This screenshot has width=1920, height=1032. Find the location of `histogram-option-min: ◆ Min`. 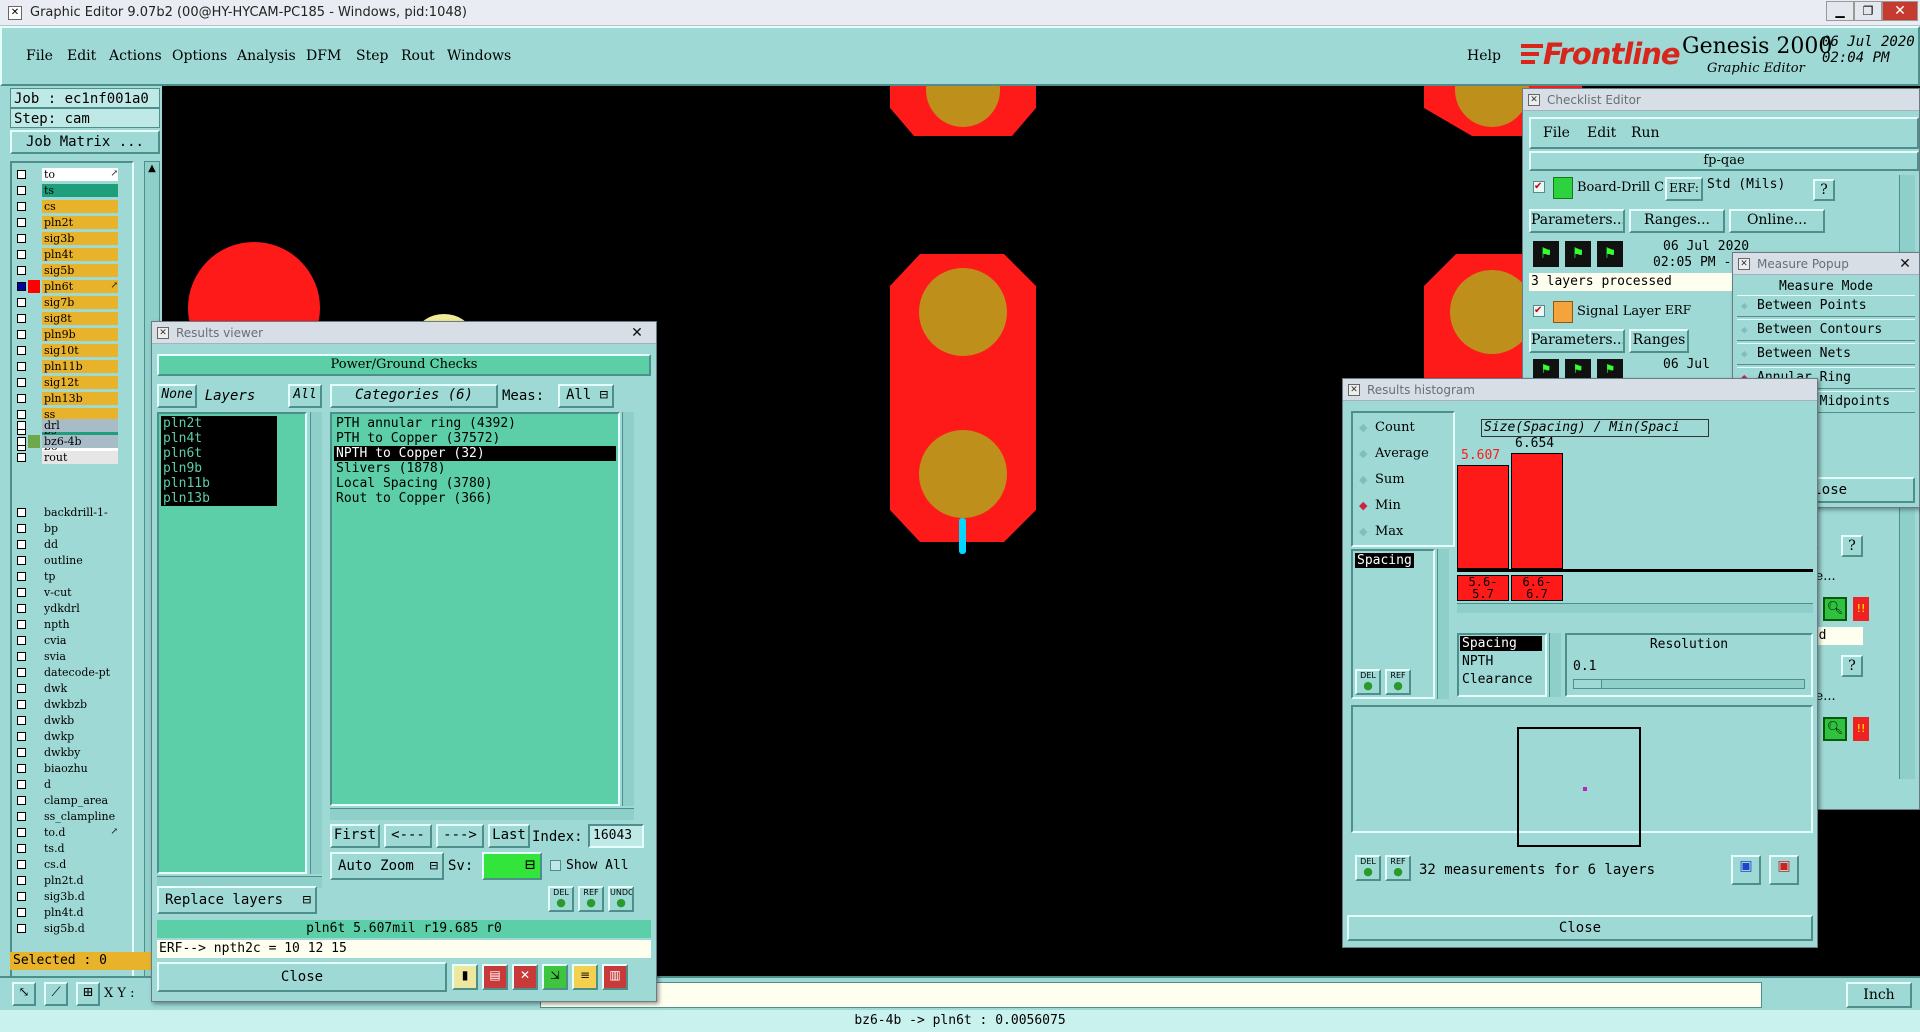

histogram-option-min: ◆ Min is located at coordinates (1403, 506).